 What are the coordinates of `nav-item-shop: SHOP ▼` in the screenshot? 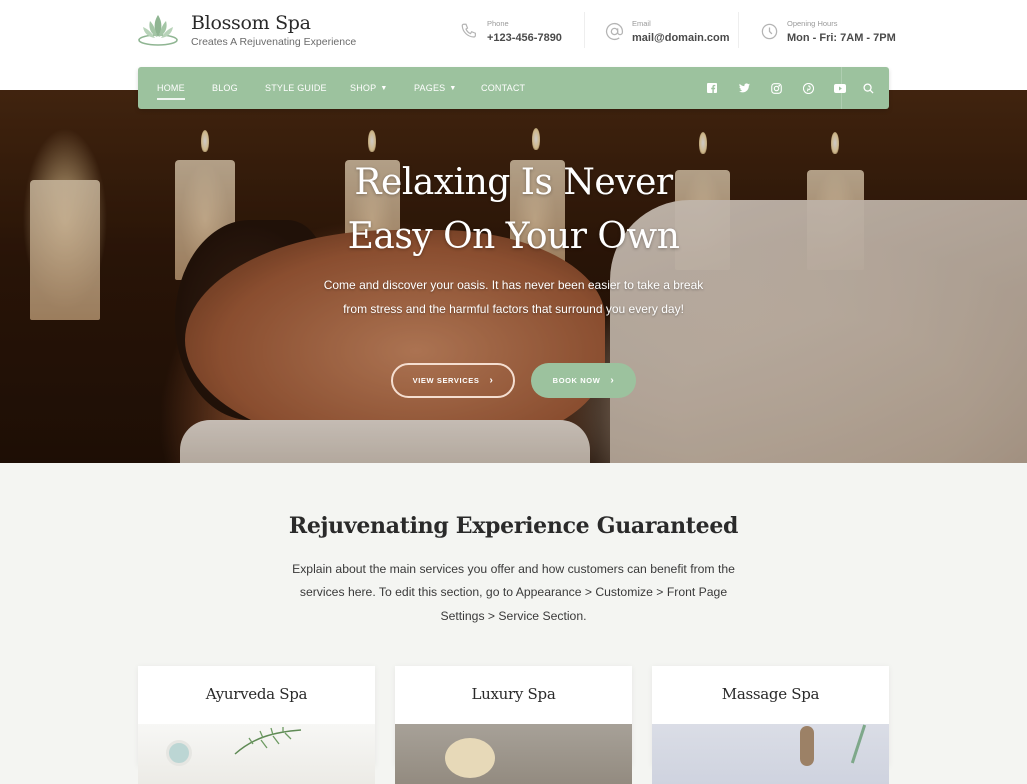 It's located at (368, 88).